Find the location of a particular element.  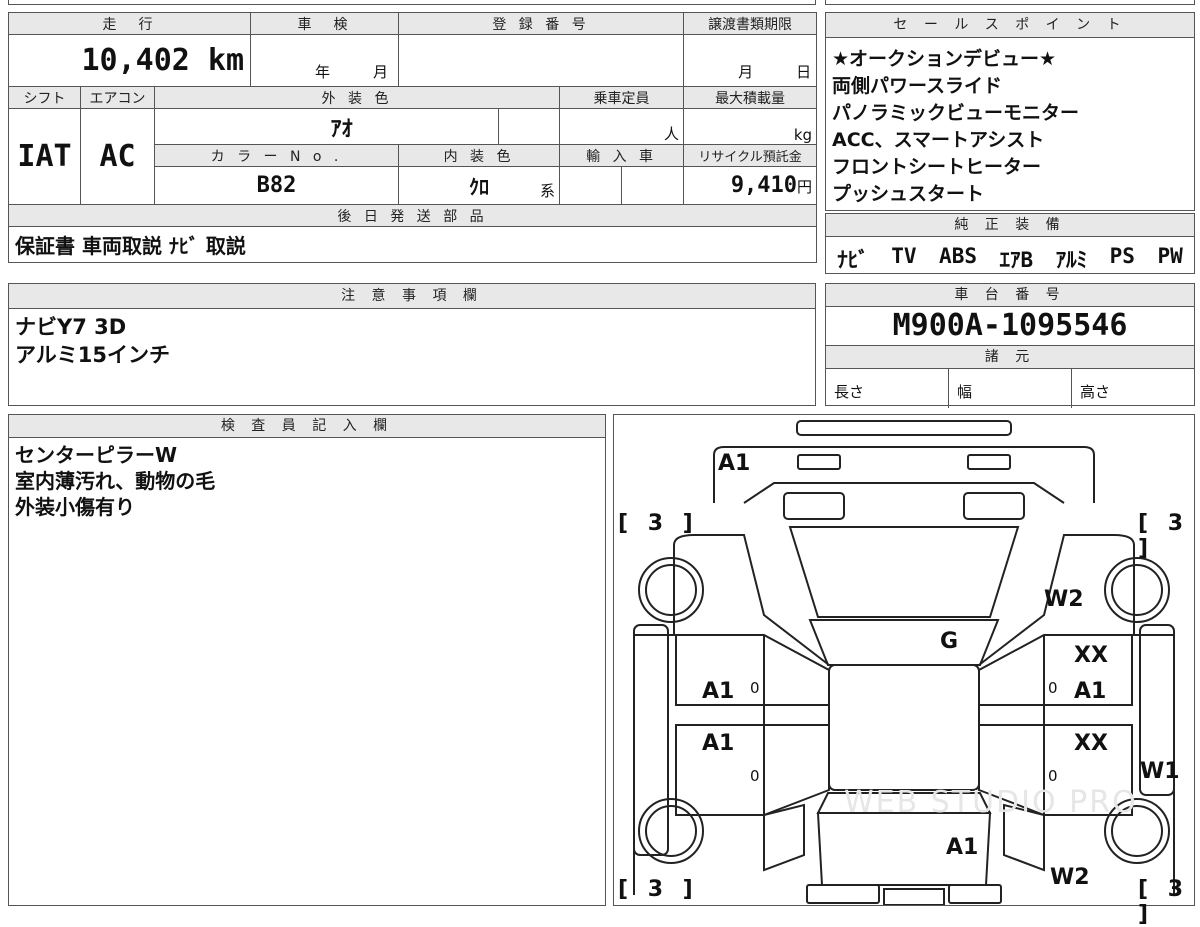

mileage-value: 10,402 km is located at coordinates (163, 60).